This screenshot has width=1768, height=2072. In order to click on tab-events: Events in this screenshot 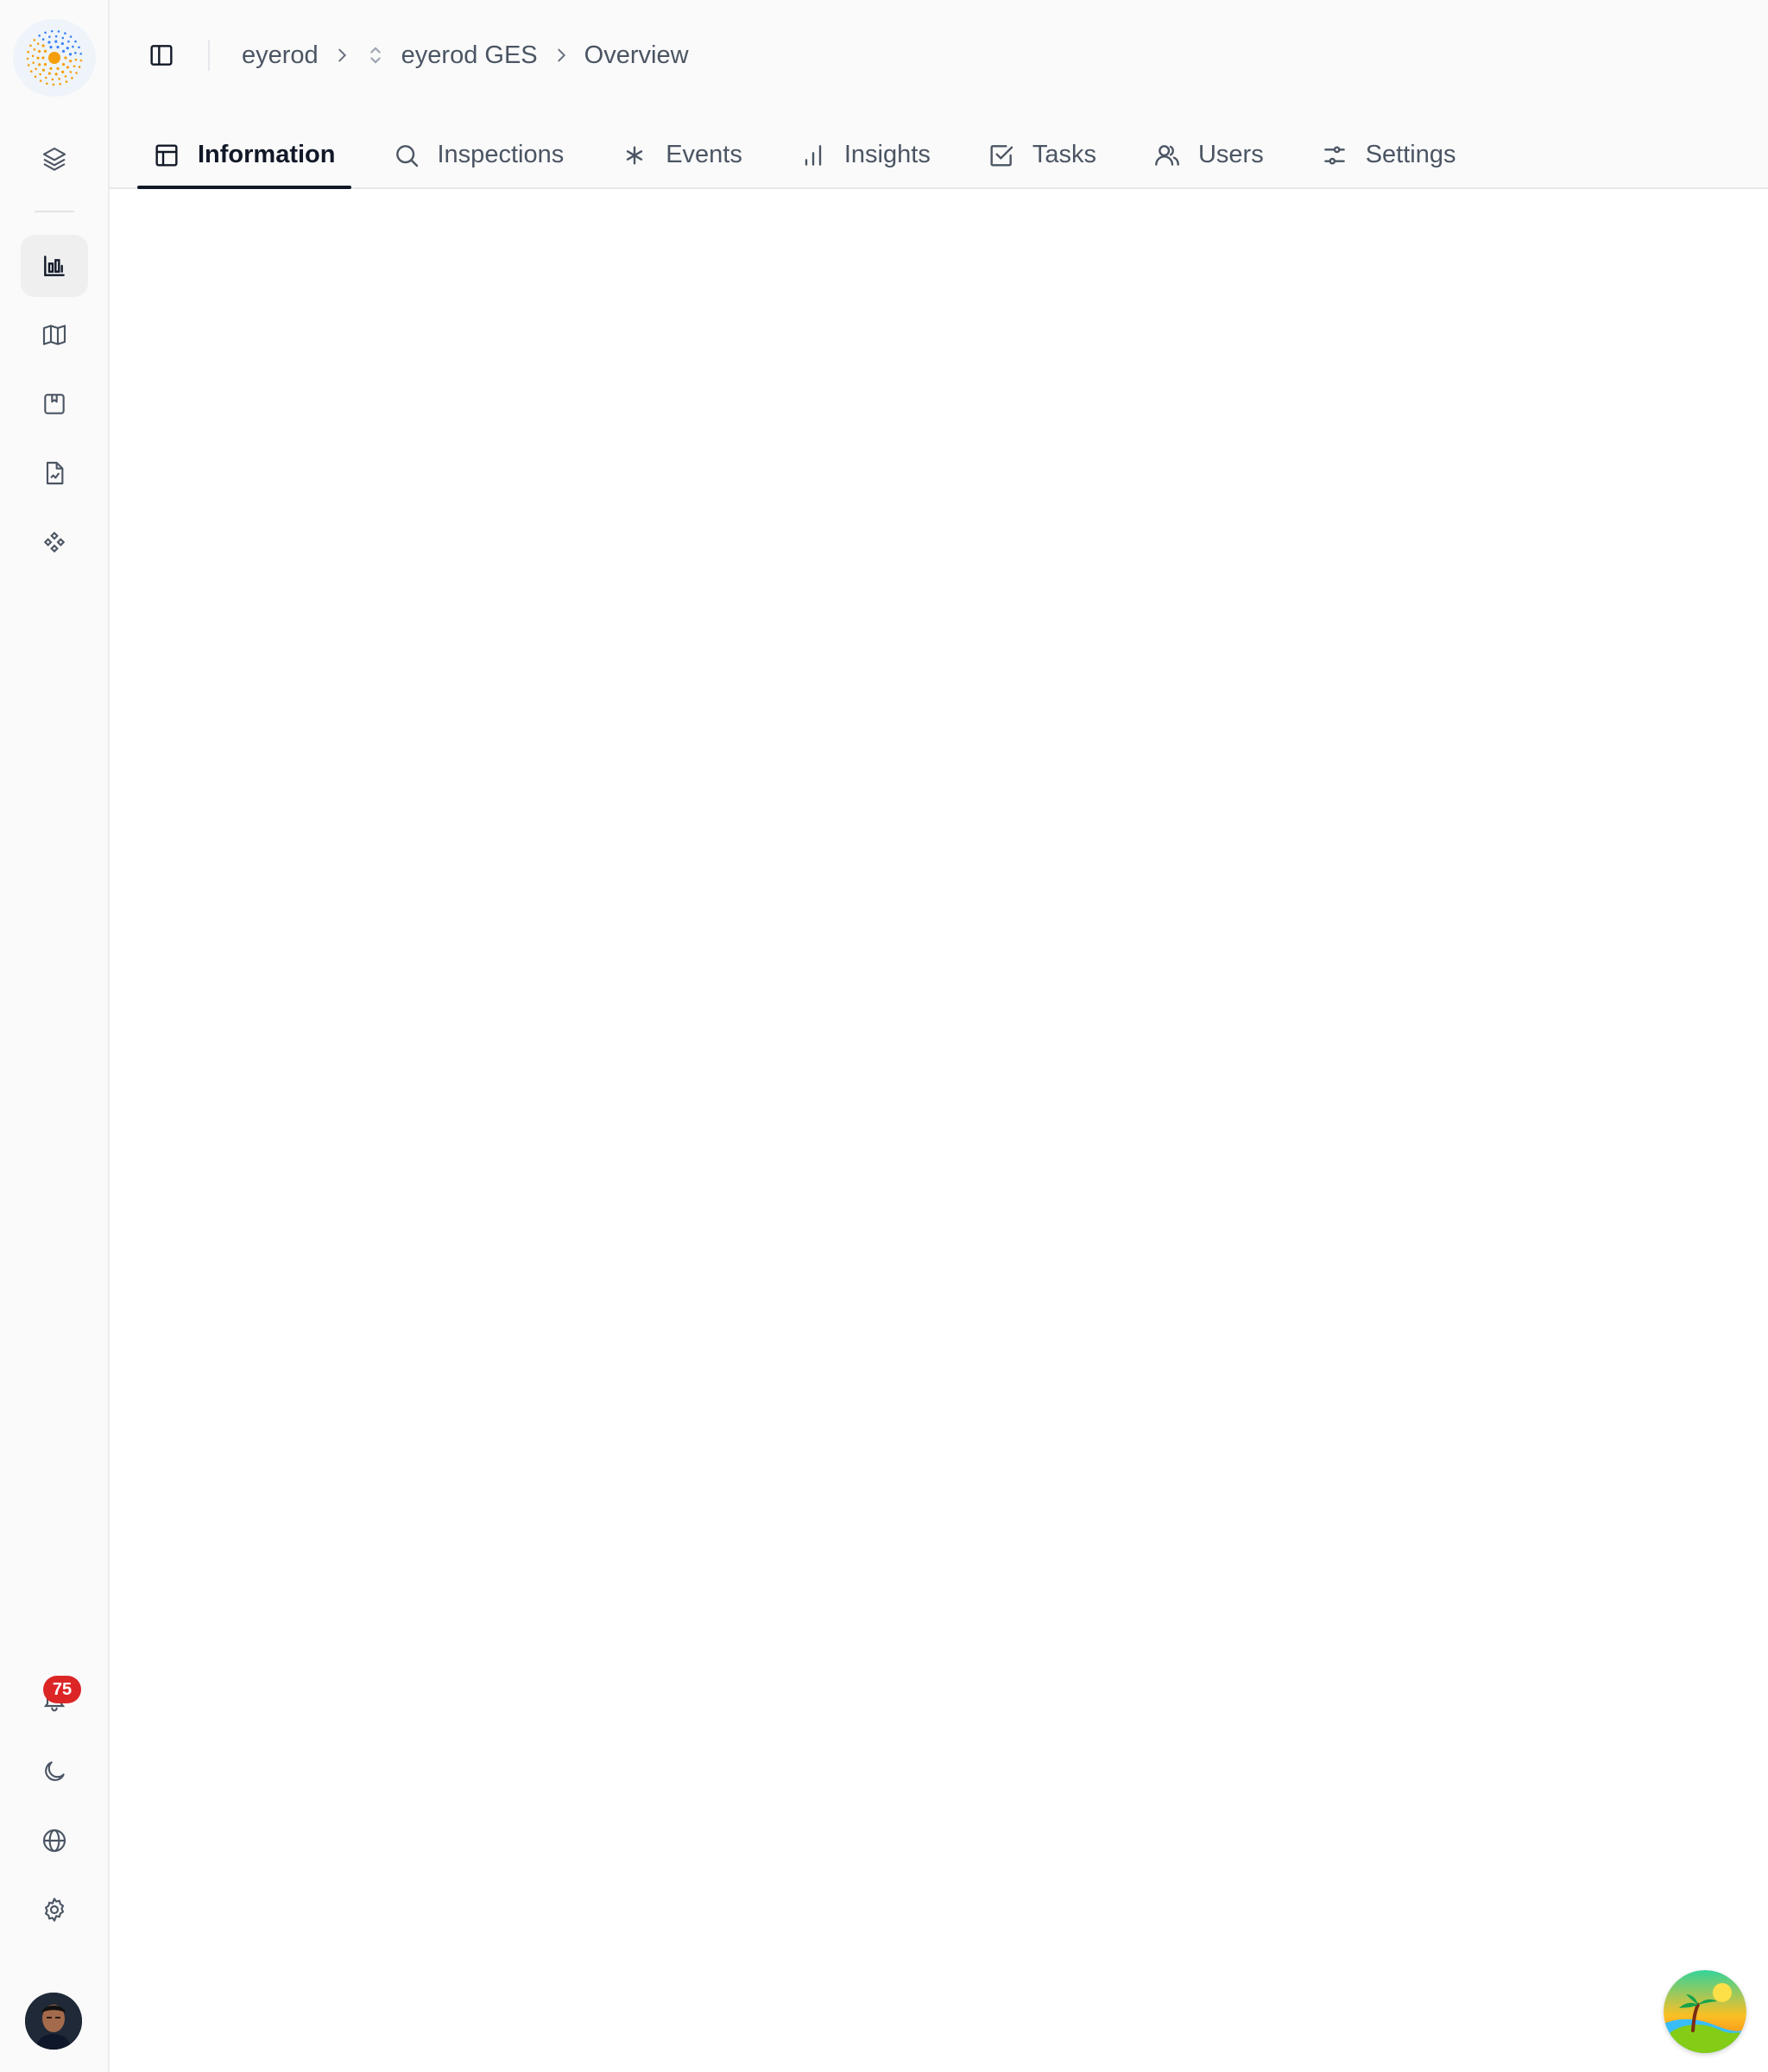, I will do `click(681, 155)`.